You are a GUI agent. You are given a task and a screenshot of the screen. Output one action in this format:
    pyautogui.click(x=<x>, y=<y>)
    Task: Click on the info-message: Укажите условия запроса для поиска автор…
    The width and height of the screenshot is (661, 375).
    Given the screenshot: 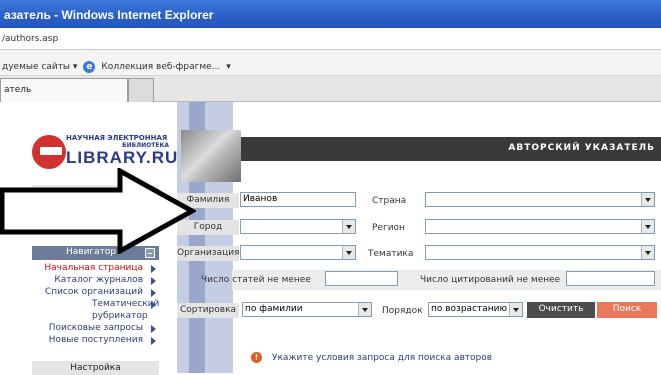 What is the action you would take?
    pyautogui.click(x=382, y=358)
    